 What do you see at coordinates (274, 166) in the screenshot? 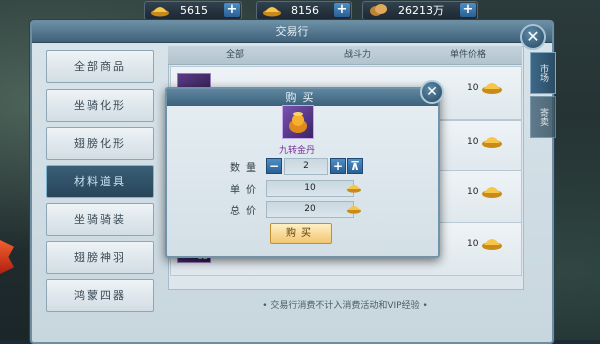
I see `decrease-button: −` at bounding box center [274, 166].